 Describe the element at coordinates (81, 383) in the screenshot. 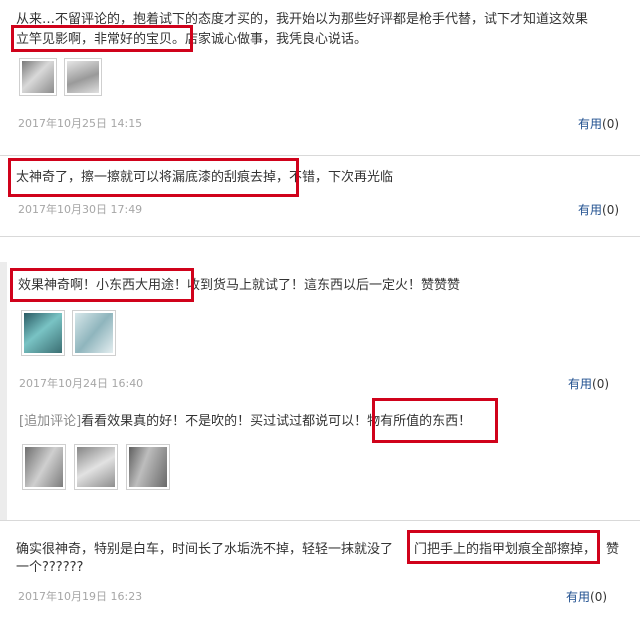

I see `review-date: 2017年10月24日 16:40` at that location.